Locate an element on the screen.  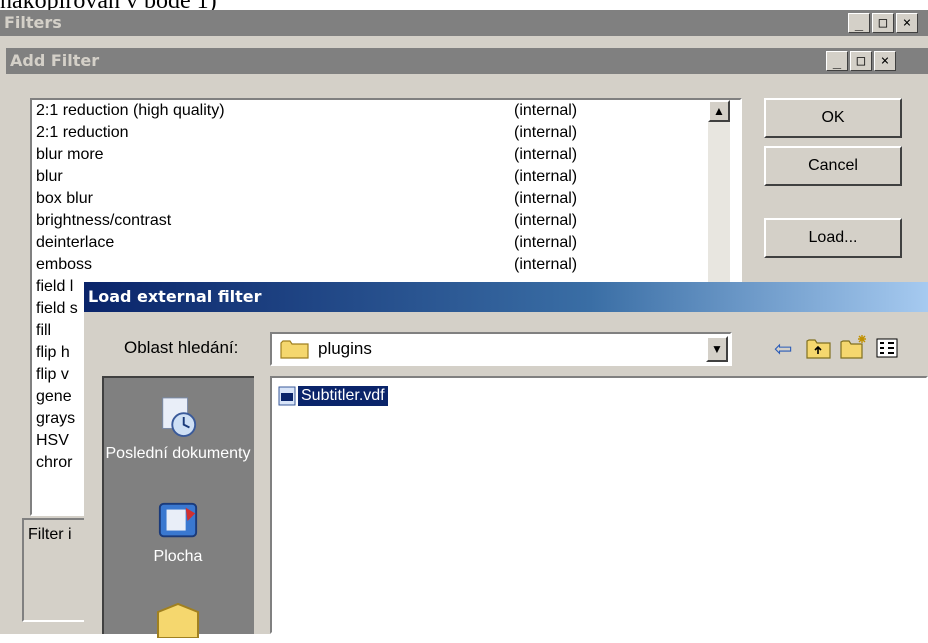
filters-minimize-button: _ is located at coordinates (859, 23).